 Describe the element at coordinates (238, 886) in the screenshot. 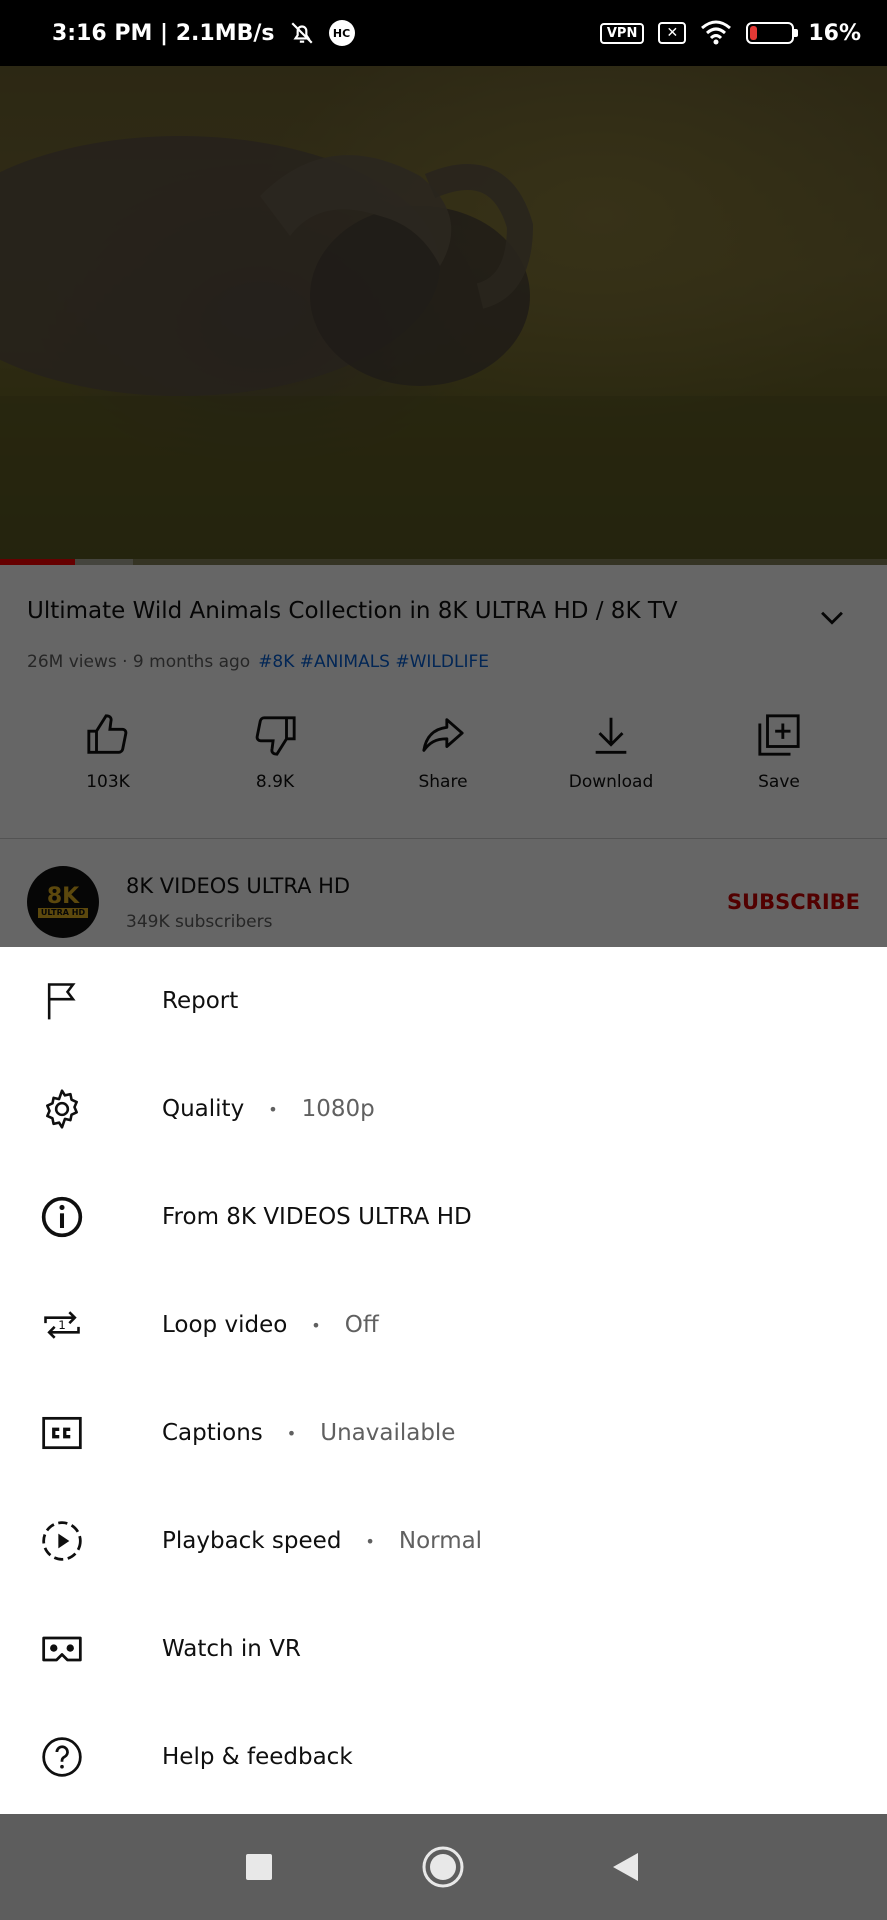

I see `channel-name: 8K VIDEOS ULTRA HD` at that location.